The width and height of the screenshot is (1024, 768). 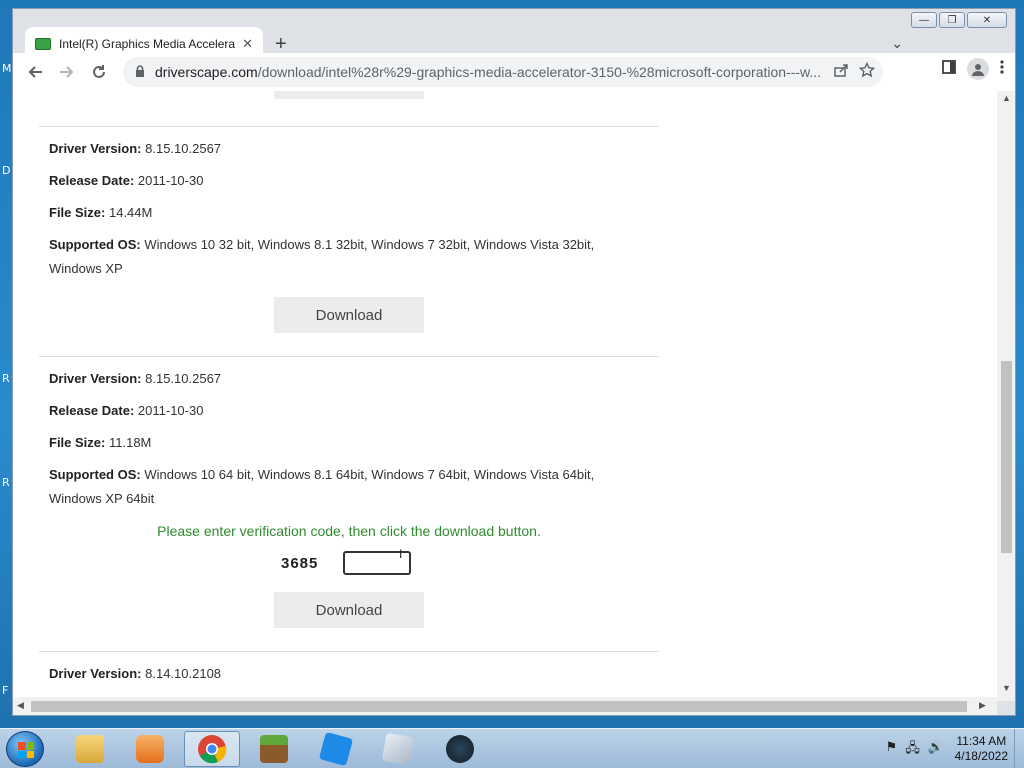 I want to click on roblox-icon, so click(x=336, y=749).